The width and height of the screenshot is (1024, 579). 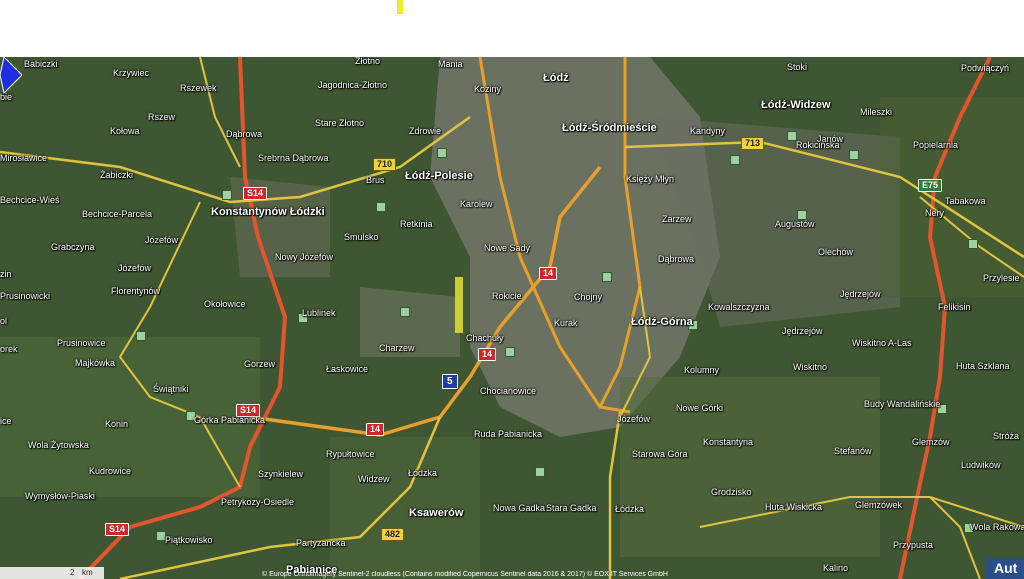 What do you see at coordinates (796, 105) in the screenshot?
I see `place-label: Łódź-Widzew` at bounding box center [796, 105].